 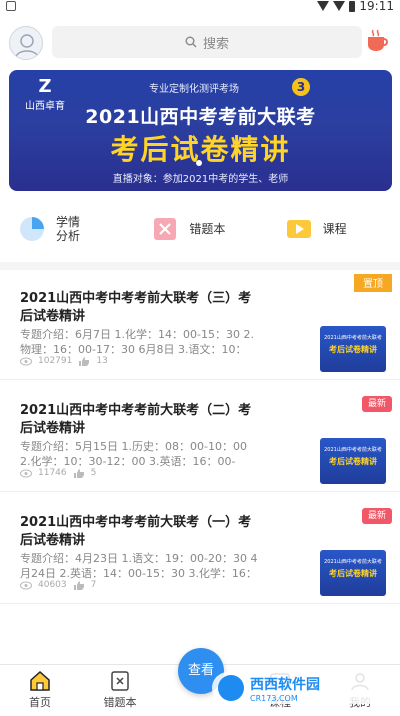 What do you see at coordinates (52, 585) in the screenshot?
I see `view-count: 40603` at bounding box center [52, 585].